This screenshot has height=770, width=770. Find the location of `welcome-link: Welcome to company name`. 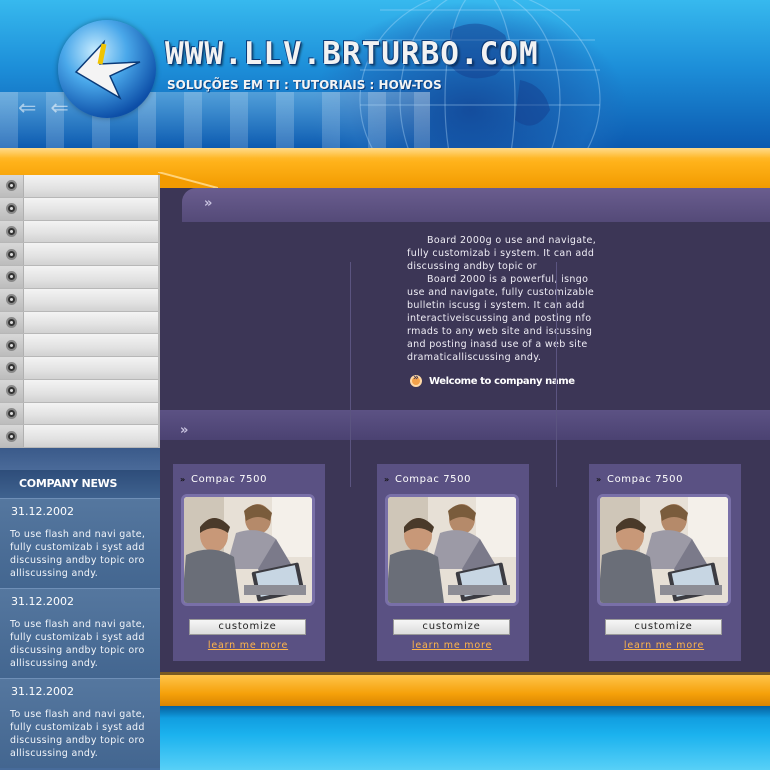

welcome-link: Welcome to company name is located at coordinates (492, 380).